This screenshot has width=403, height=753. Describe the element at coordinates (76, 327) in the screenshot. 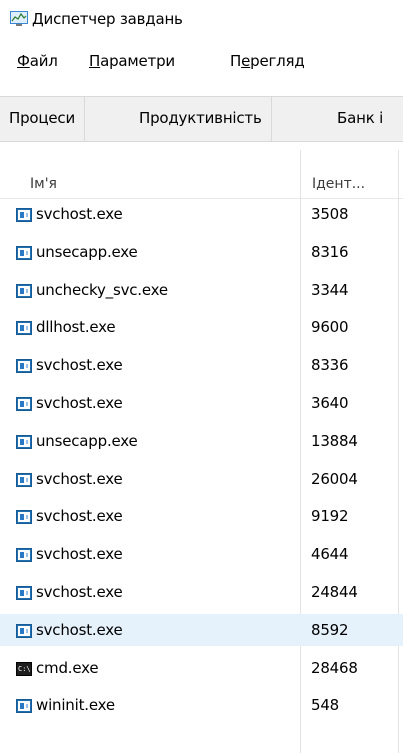

I see `process-name: dllhost.exe` at that location.